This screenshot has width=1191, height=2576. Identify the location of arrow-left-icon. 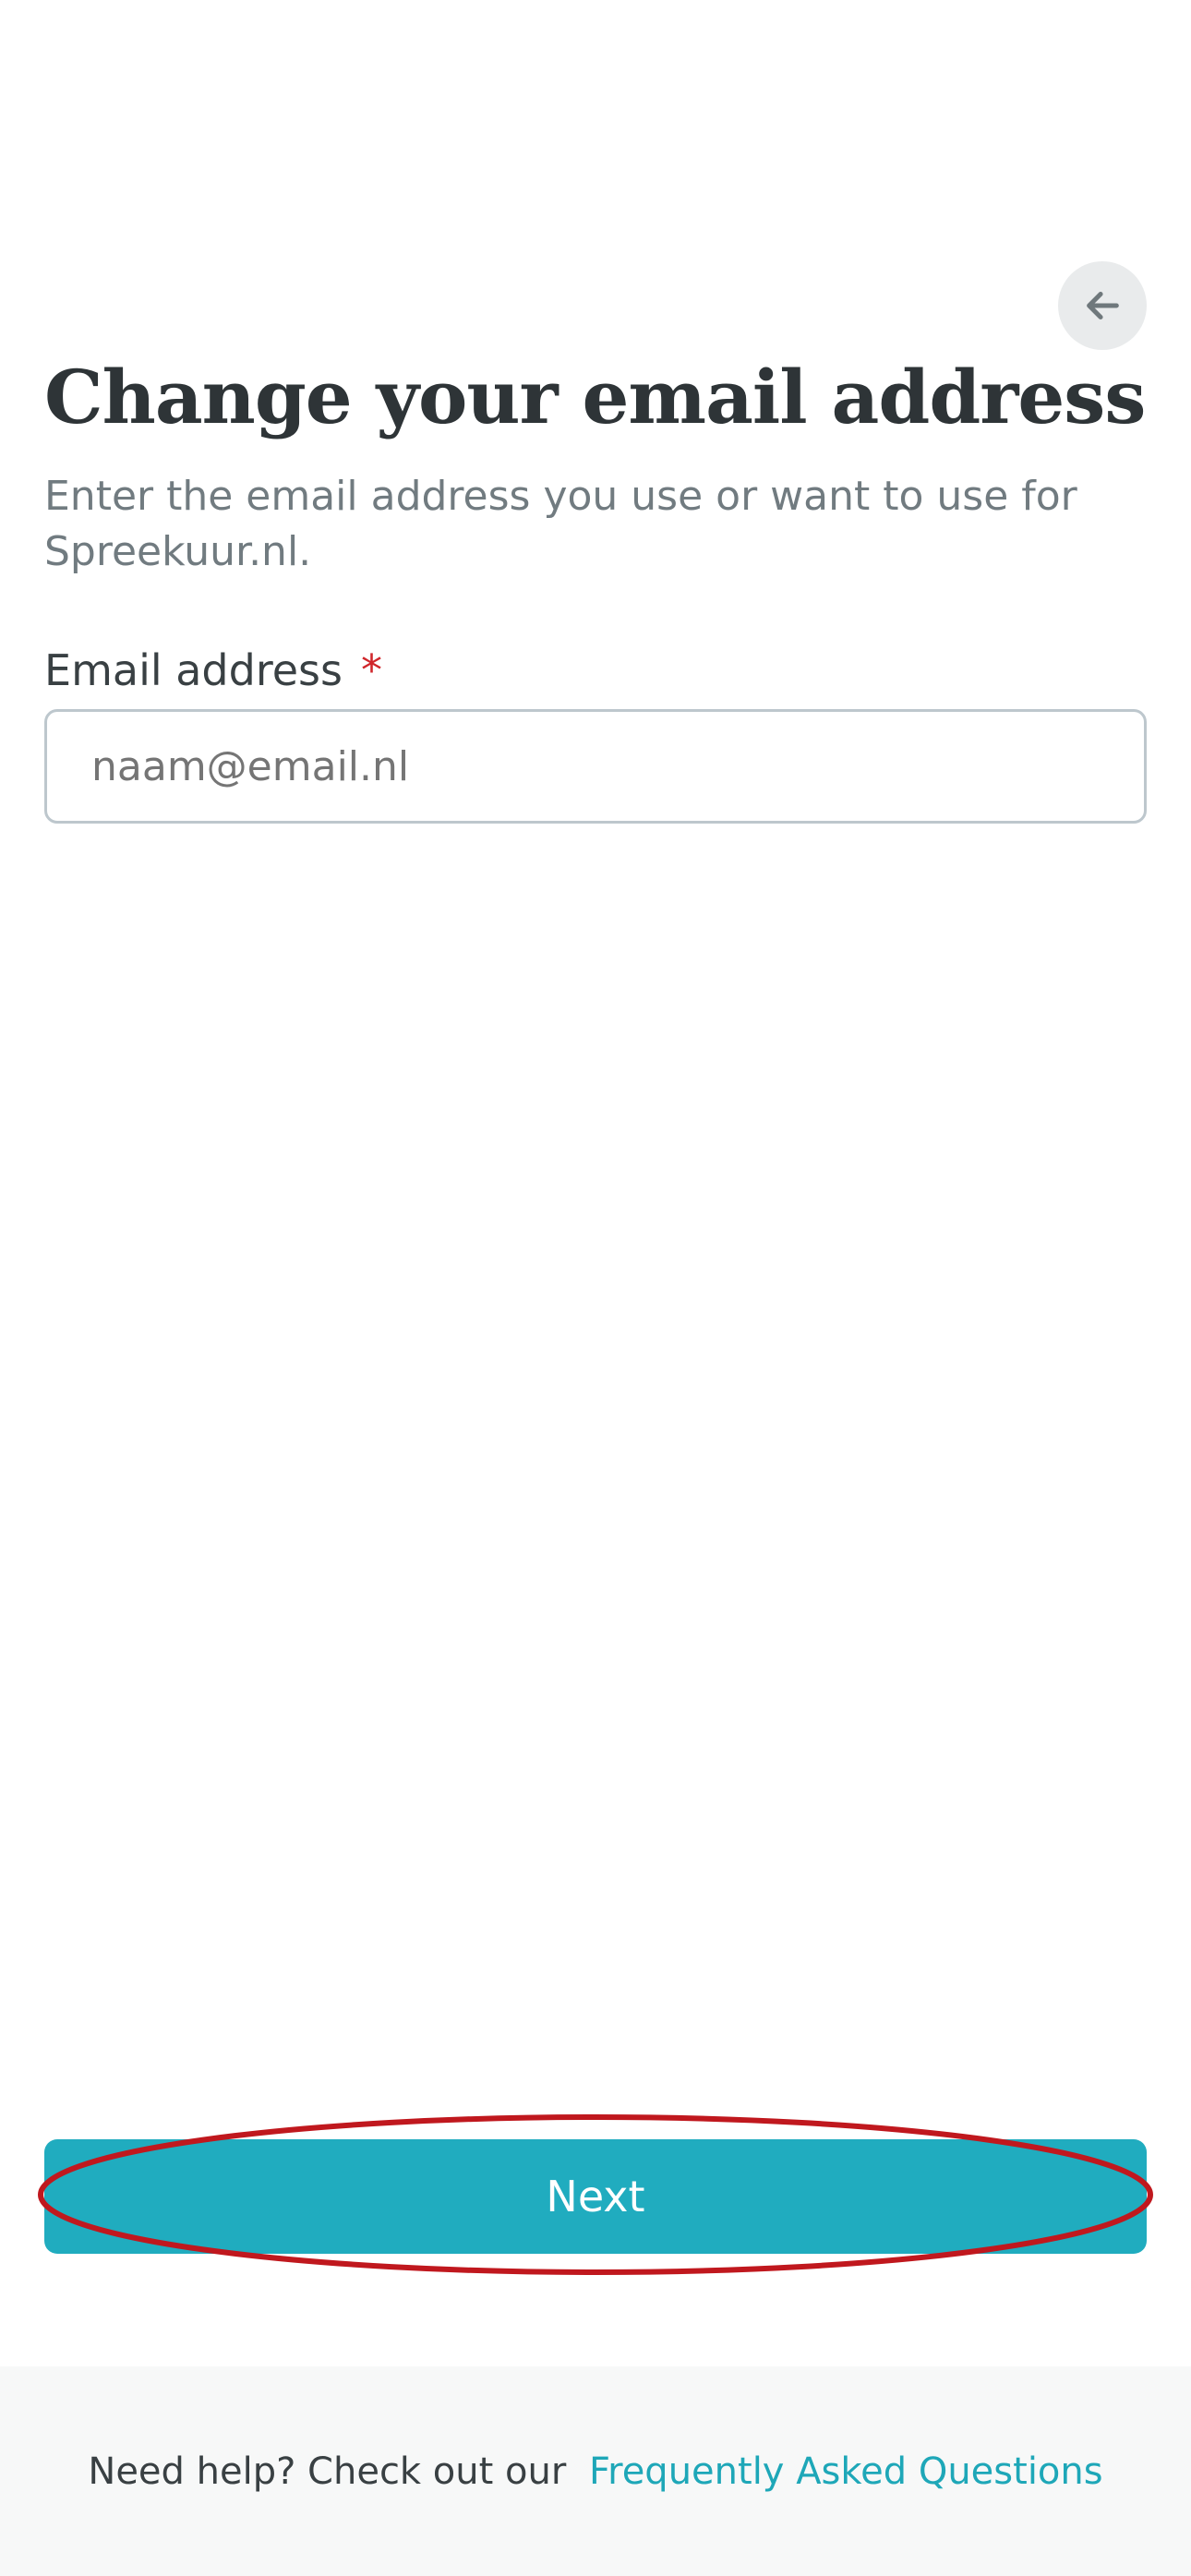
(1103, 305).